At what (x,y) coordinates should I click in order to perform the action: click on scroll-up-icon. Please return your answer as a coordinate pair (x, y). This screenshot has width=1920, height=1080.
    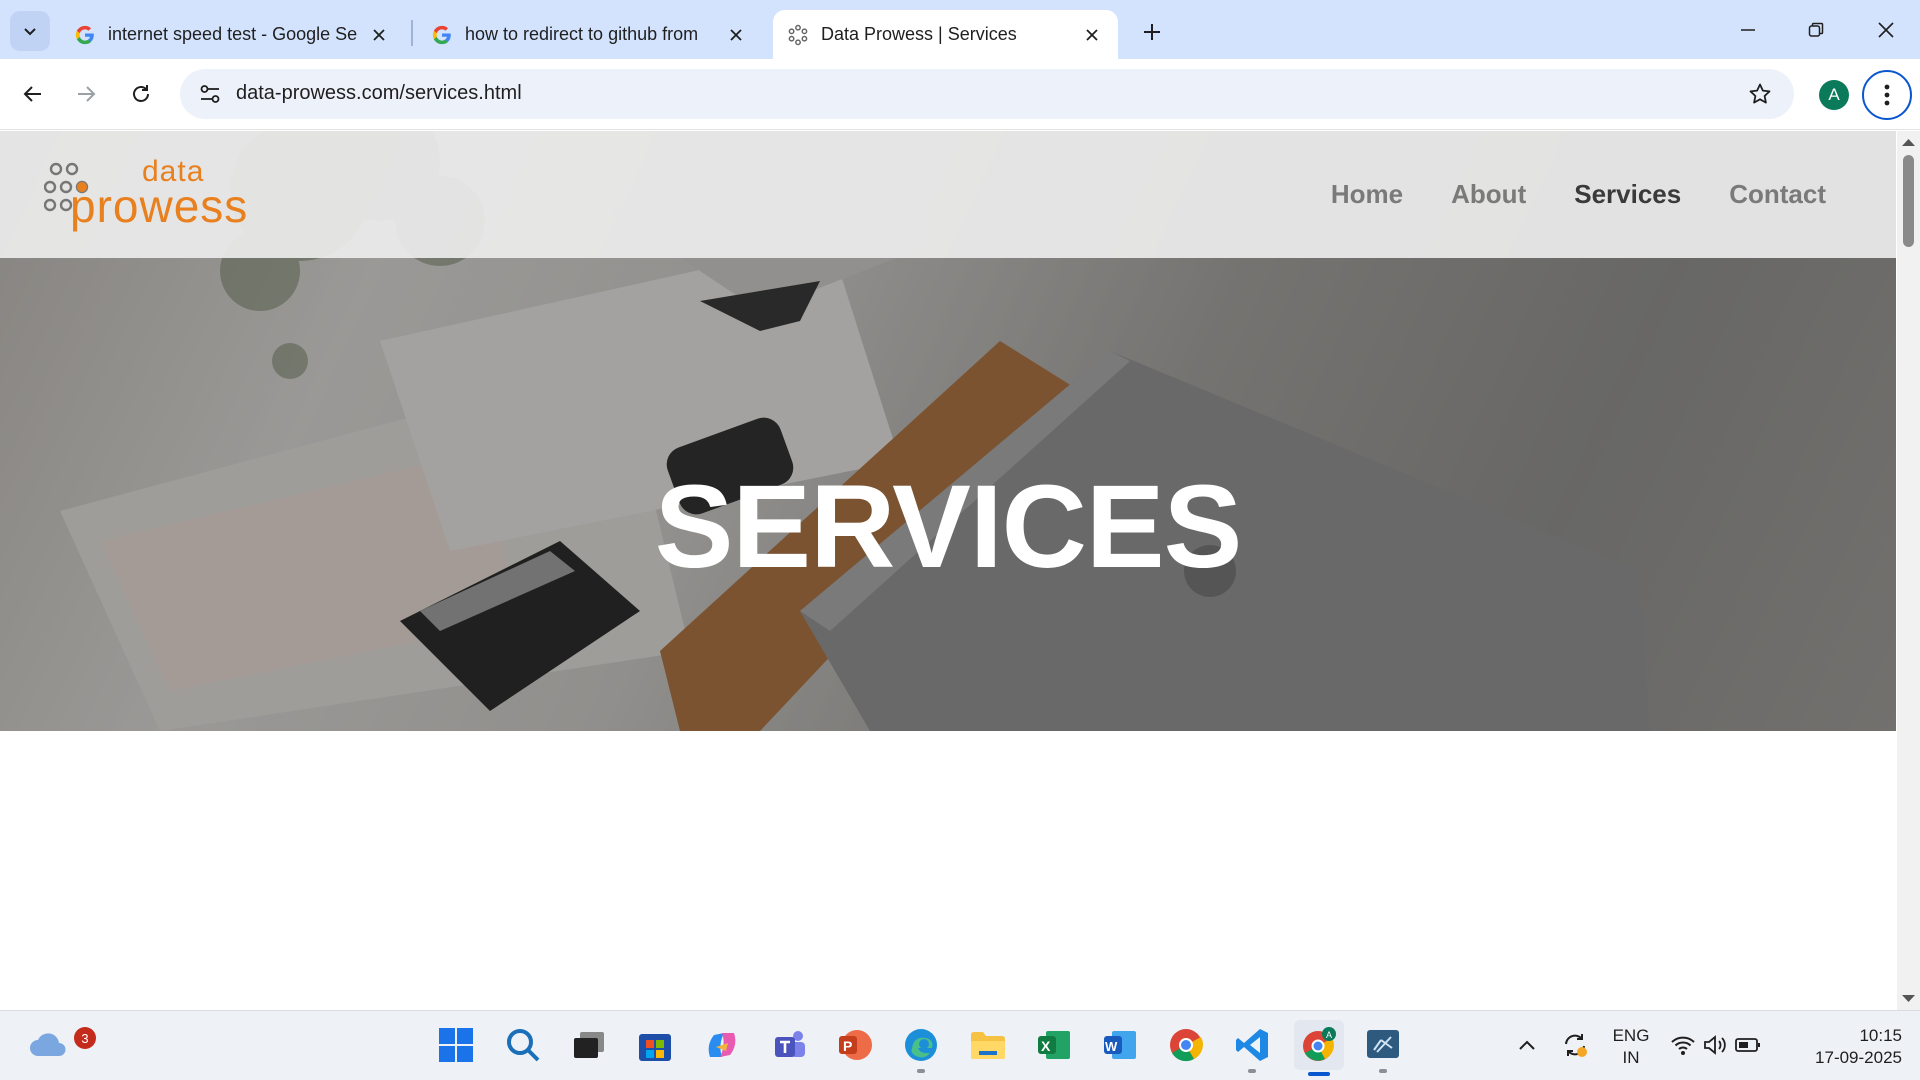
    Looking at the image, I should click on (1908, 142).